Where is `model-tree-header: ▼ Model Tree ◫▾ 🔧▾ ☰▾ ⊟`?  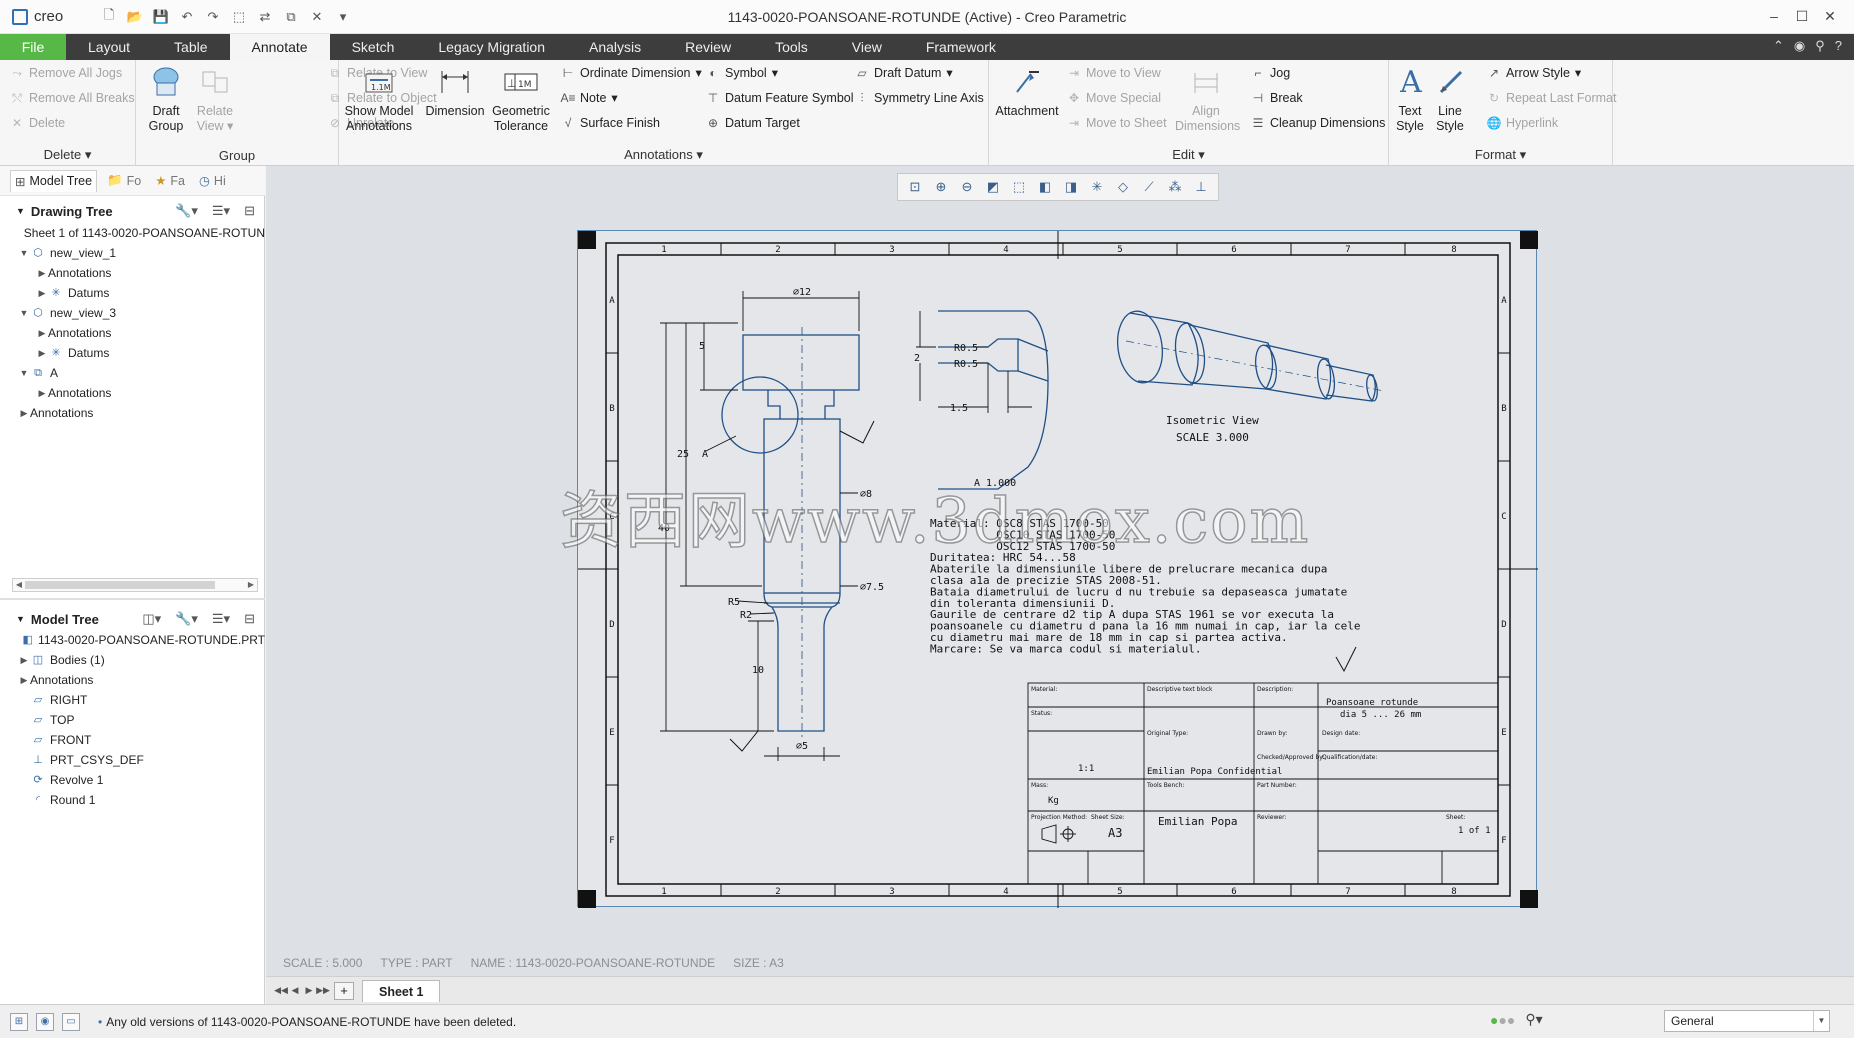 model-tree-header: ▼ Model Tree ◫▾ 🔧▾ ☰▾ ⊟ is located at coordinates (132, 619).